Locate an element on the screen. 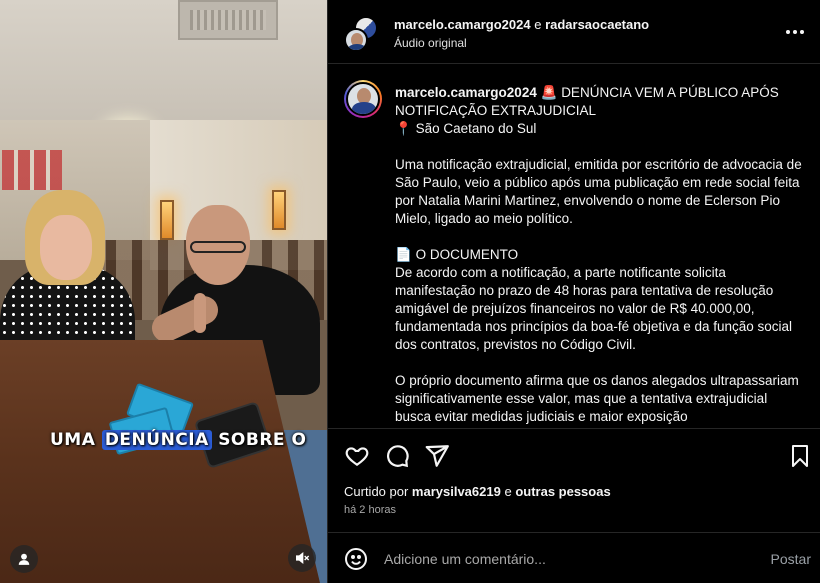 The width and height of the screenshot is (820, 583). collab-avatars is located at coordinates (361, 34).